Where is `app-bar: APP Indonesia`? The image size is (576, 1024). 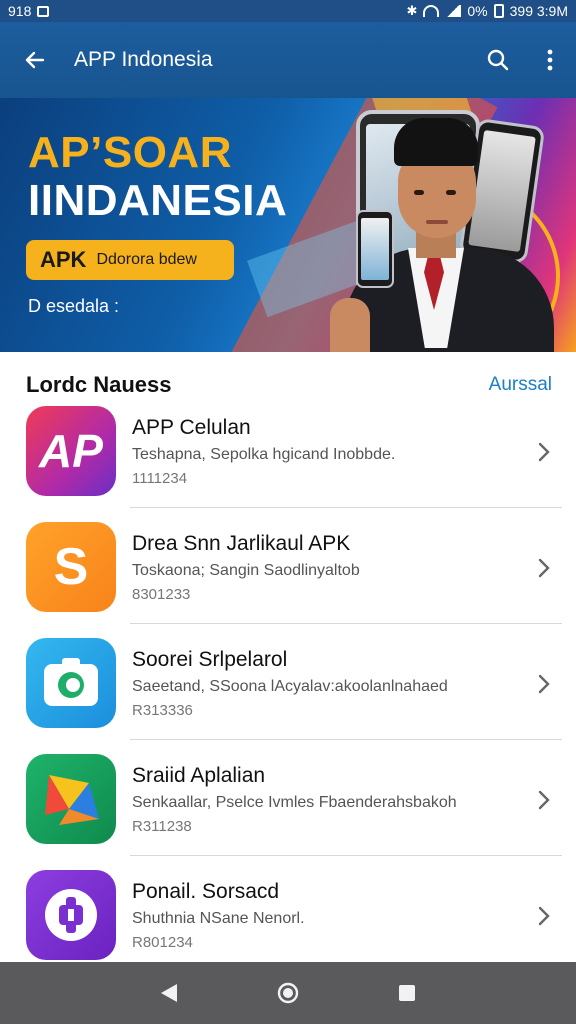
app-bar: APP Indonesia is located at coordinates (288, 60).